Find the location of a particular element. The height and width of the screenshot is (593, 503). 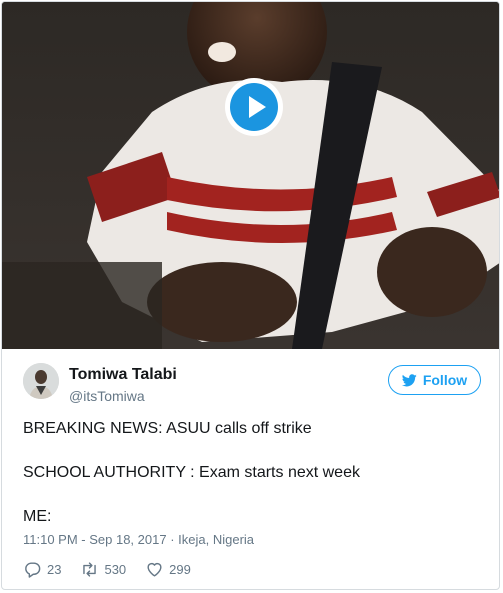

retweet-button: 530 is located at coordinates (103, 569).